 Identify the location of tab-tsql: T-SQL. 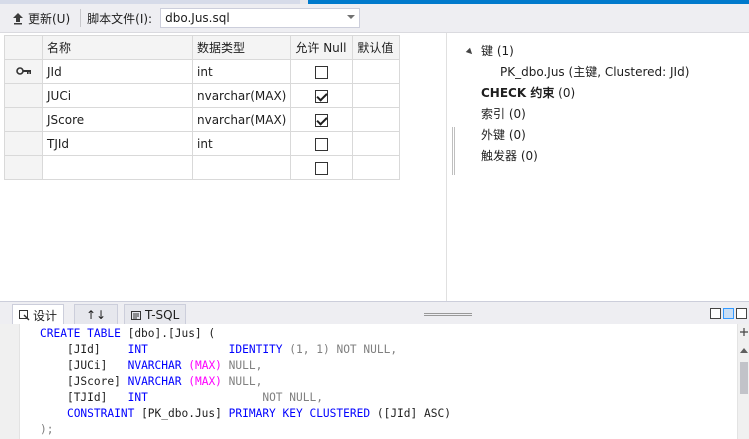
(155, 314).